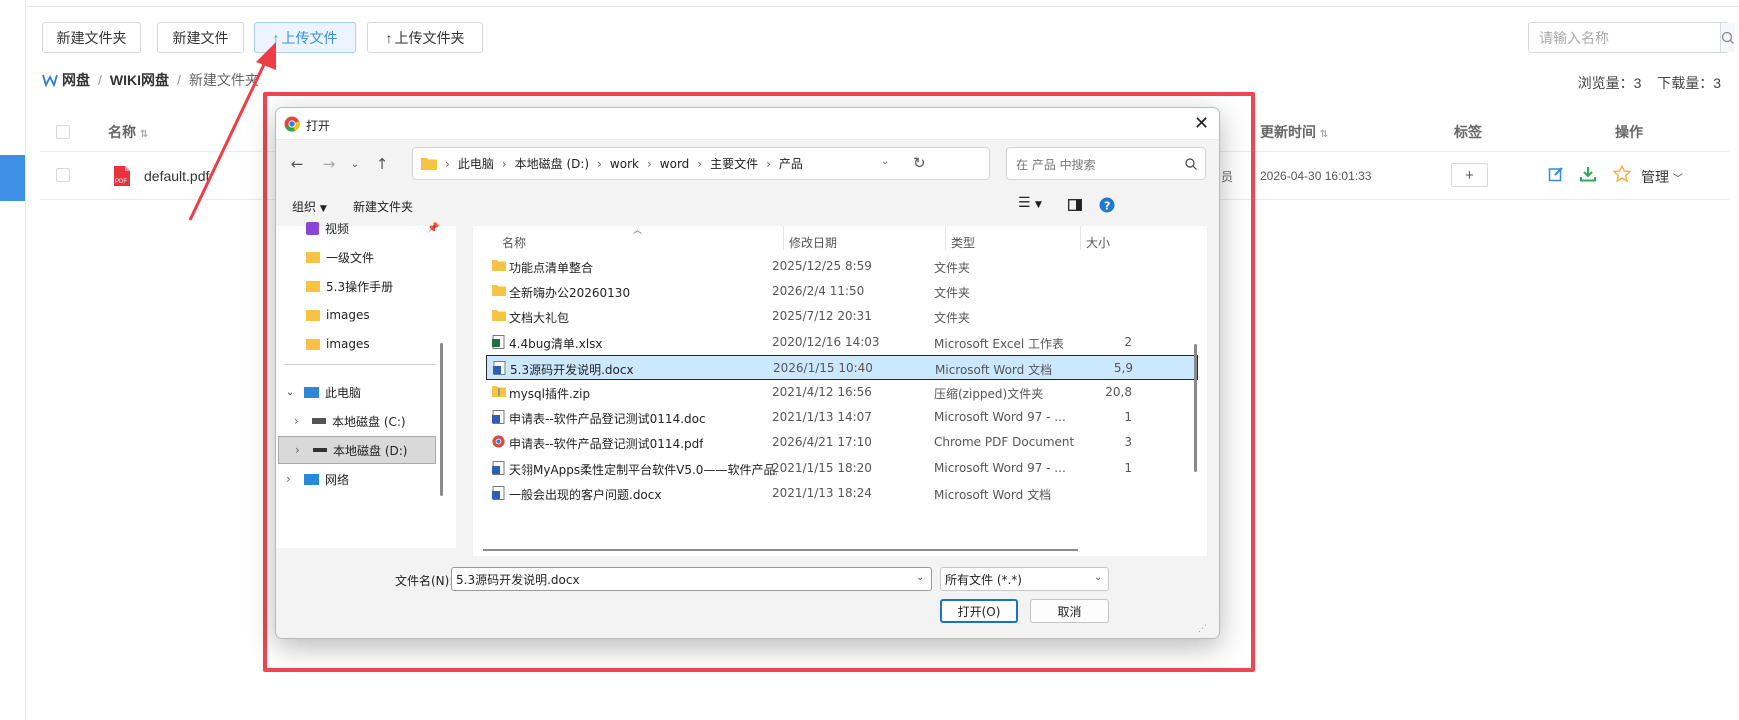 This screenshot has height=720, width=1739. What do you see at coordinates (63, 132) in the screenshot?
I see `select-all-checkbox` at bounding box center [63, 132].